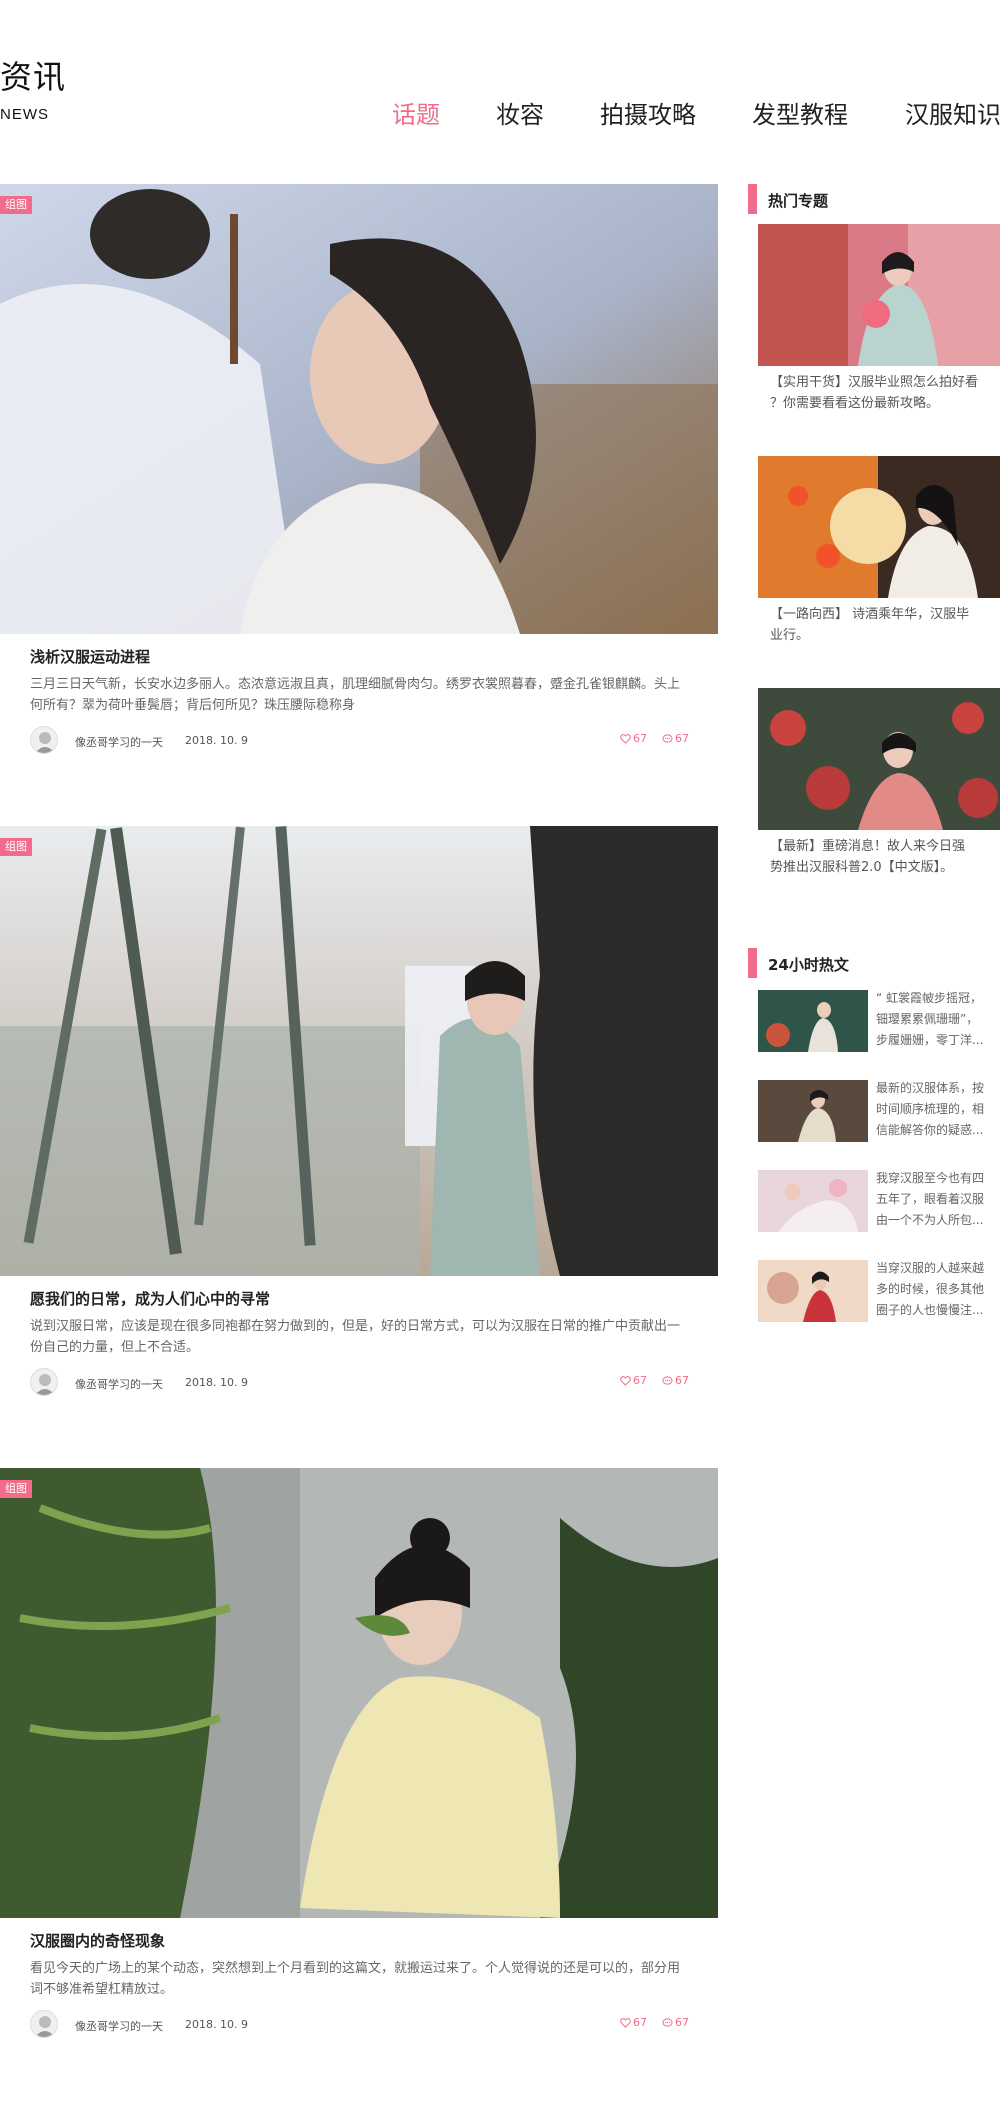  What do you see at coordinates (873, 963) in the screenshot?
I see `hot-24h-heading: 24小时热文` at bounding box center [873, 963].